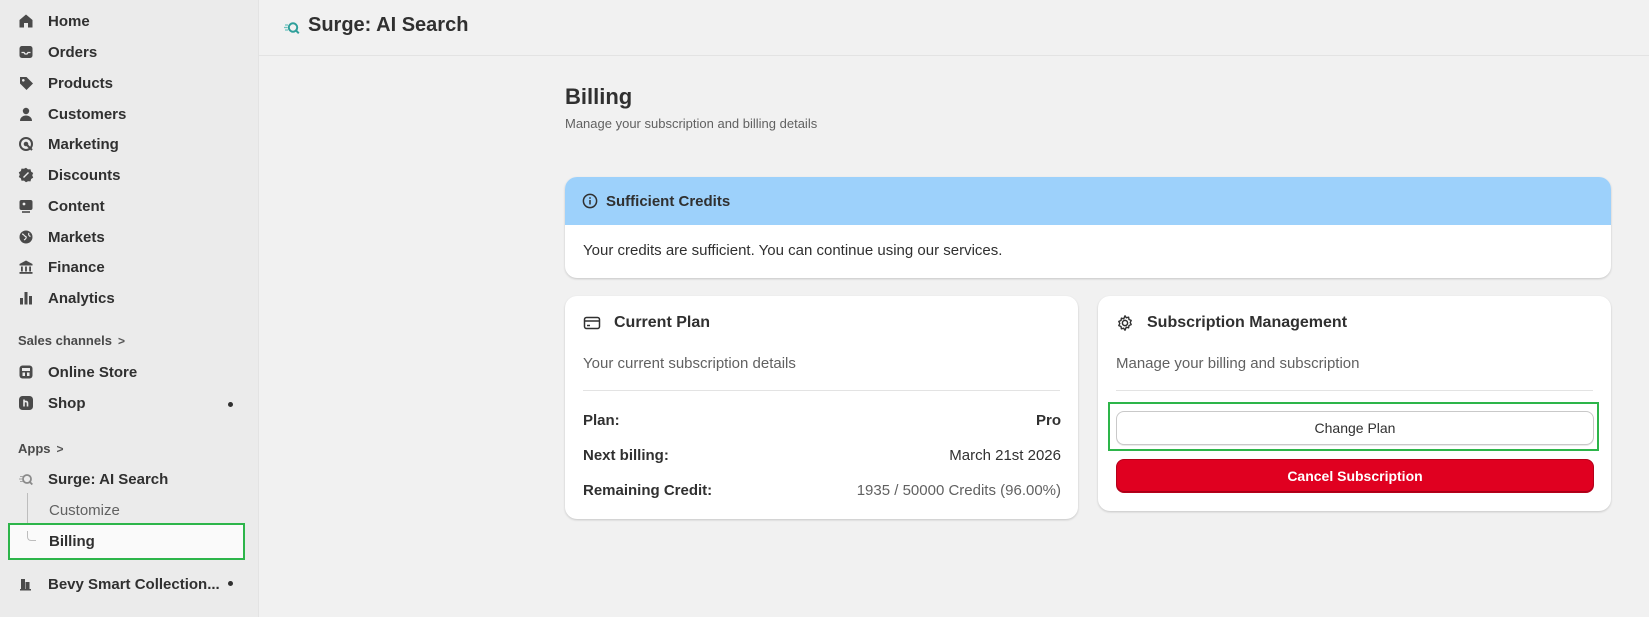  What do you see at coordinates (230, 583) in the screenshot?
I see `bevy-pin-dot` at bounding box center [230, 583].